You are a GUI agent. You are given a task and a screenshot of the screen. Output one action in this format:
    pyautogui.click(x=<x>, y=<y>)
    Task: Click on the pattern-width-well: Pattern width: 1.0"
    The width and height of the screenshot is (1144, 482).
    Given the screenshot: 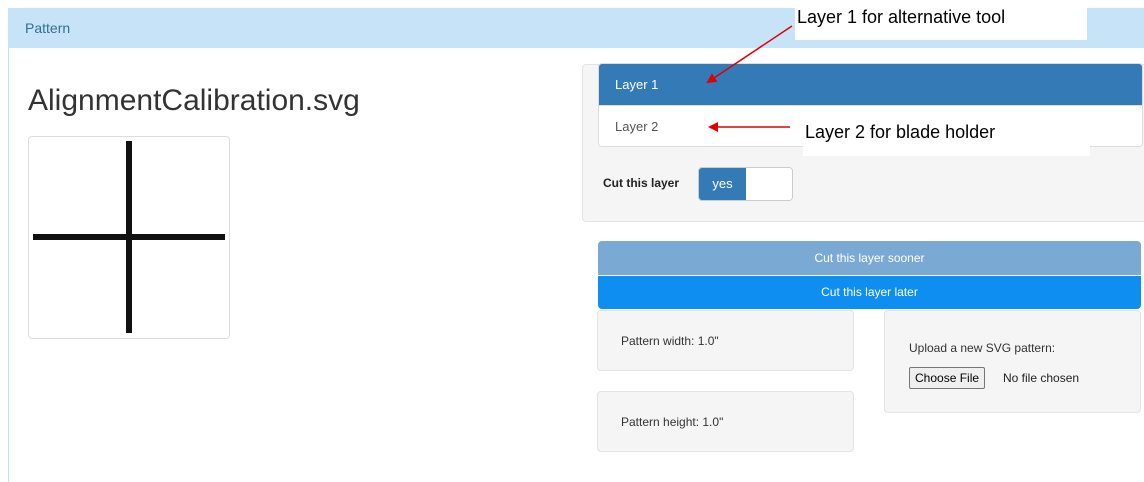 What is the action you would take?
    pyautogui.click(x=725, y=340)
    